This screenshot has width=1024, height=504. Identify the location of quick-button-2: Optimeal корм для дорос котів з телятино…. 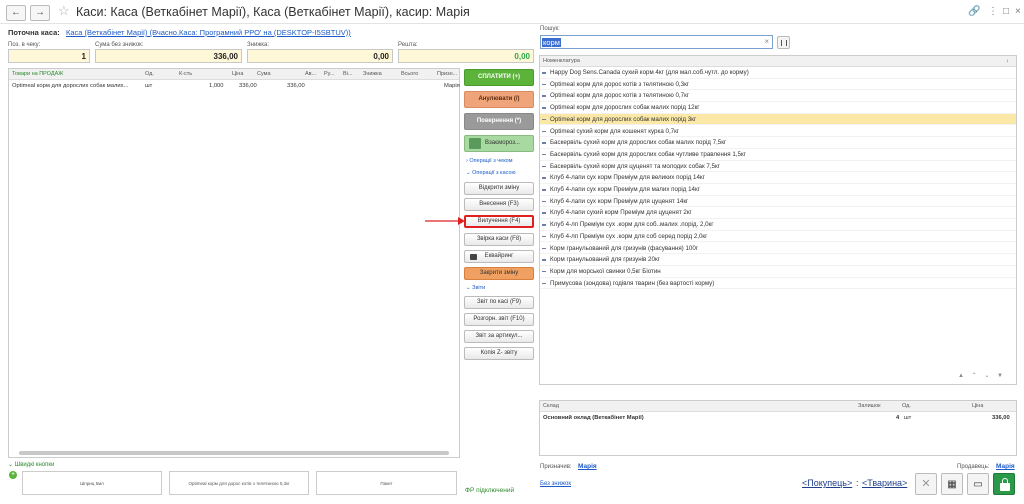
(239, 483).